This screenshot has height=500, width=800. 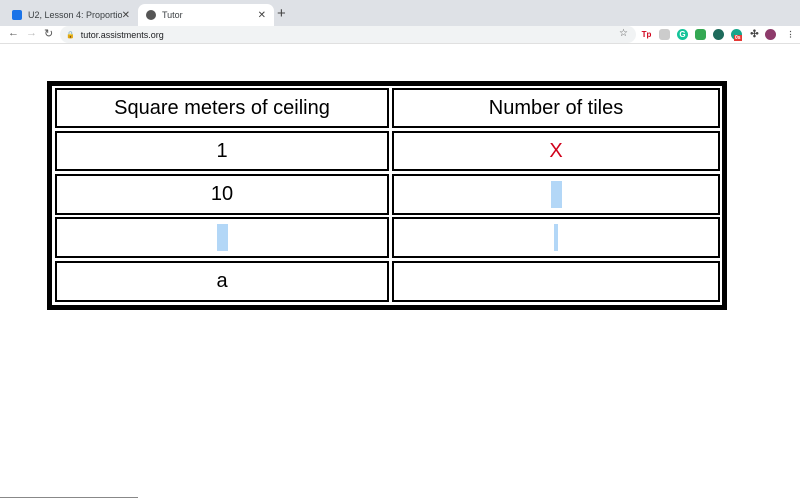 What do you see at coordinates (75, 15) in the screenshot?
I see `tab-title: U2, Lesson 4: Proportional Rel` at bounding box center [75, 15].